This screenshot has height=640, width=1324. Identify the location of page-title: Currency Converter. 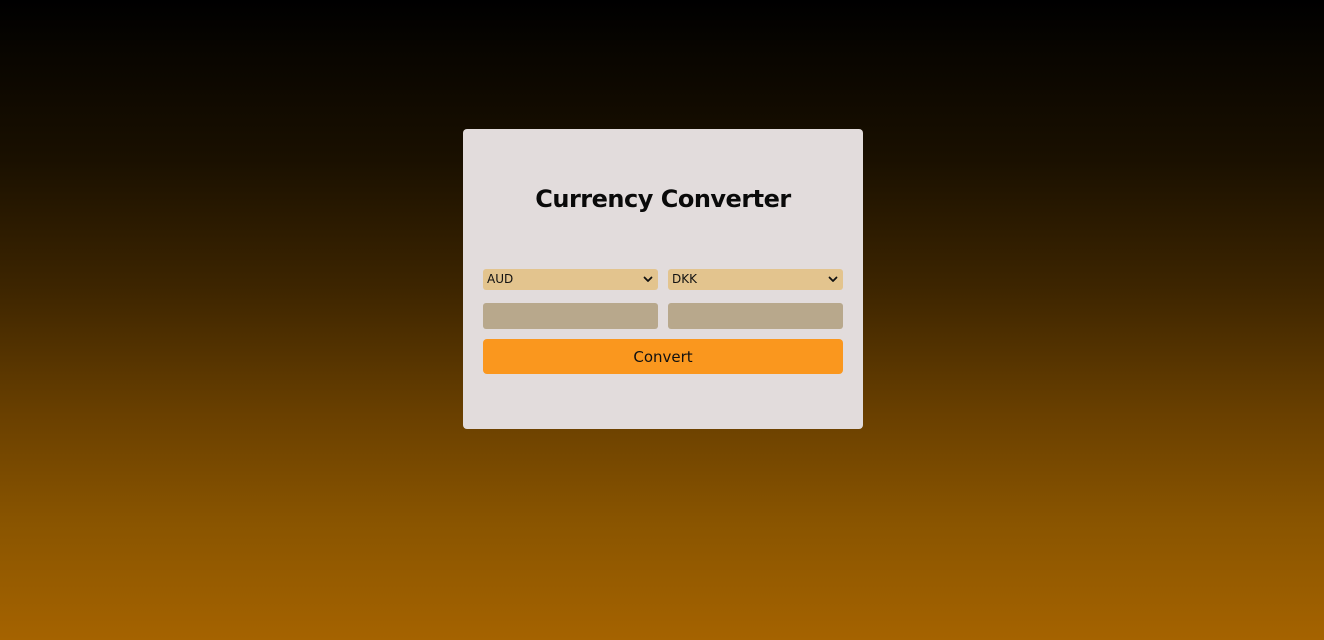
(663, 199).